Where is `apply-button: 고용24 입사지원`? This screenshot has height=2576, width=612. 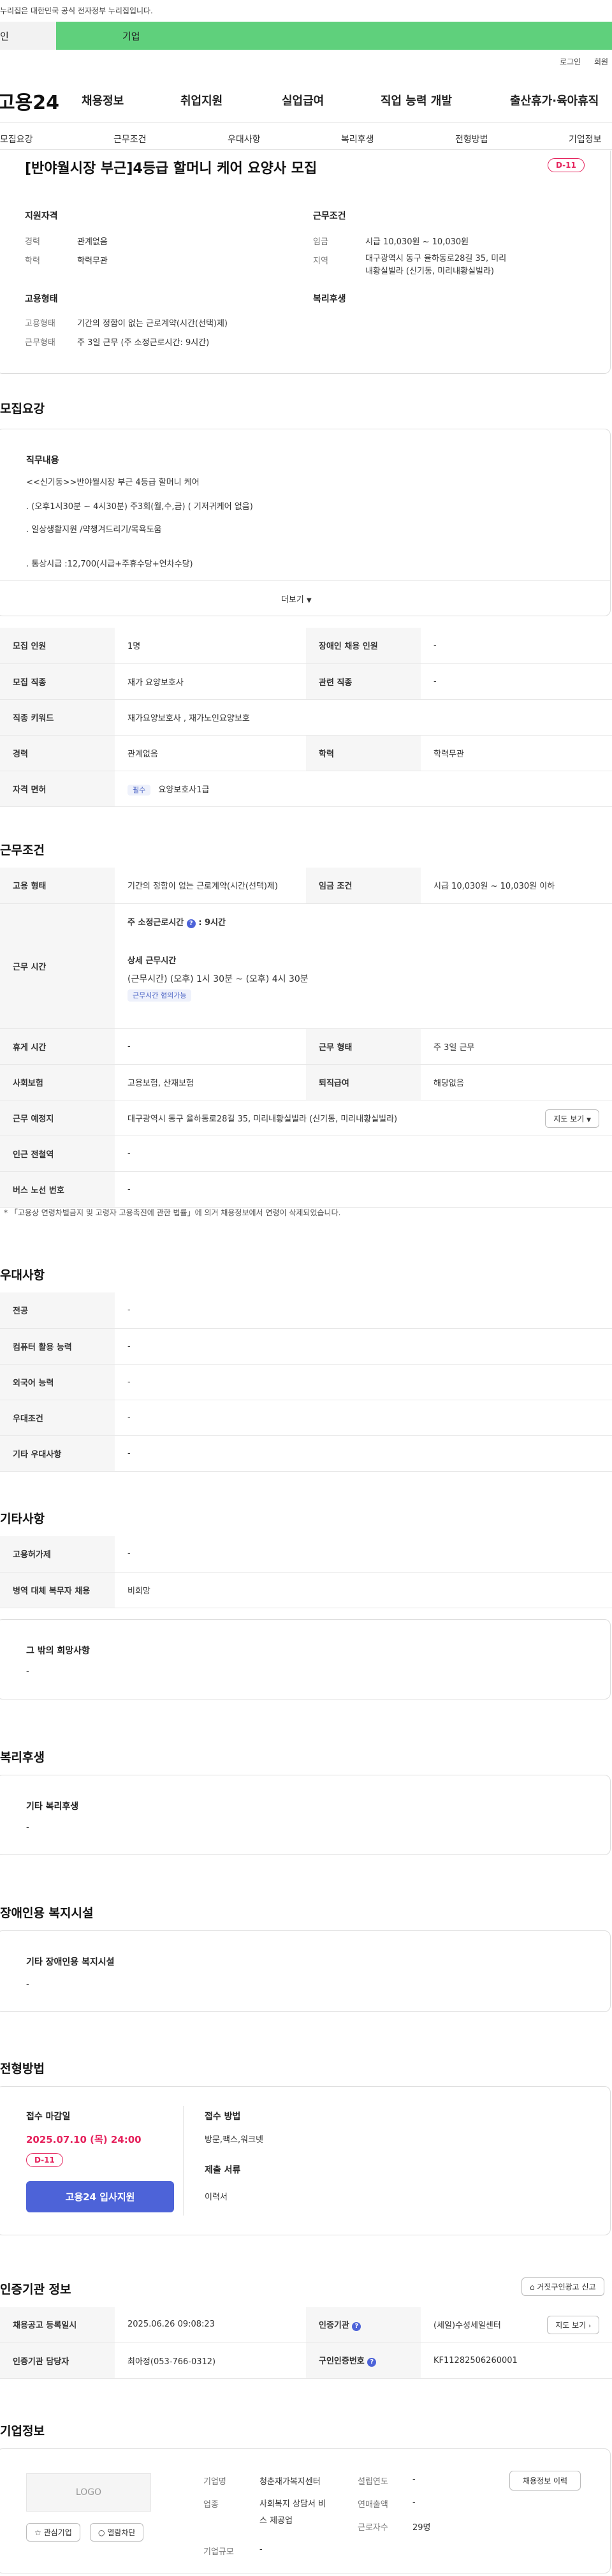
apply-button: 고용24 입사지원 is located at coordinates (100, 2196).